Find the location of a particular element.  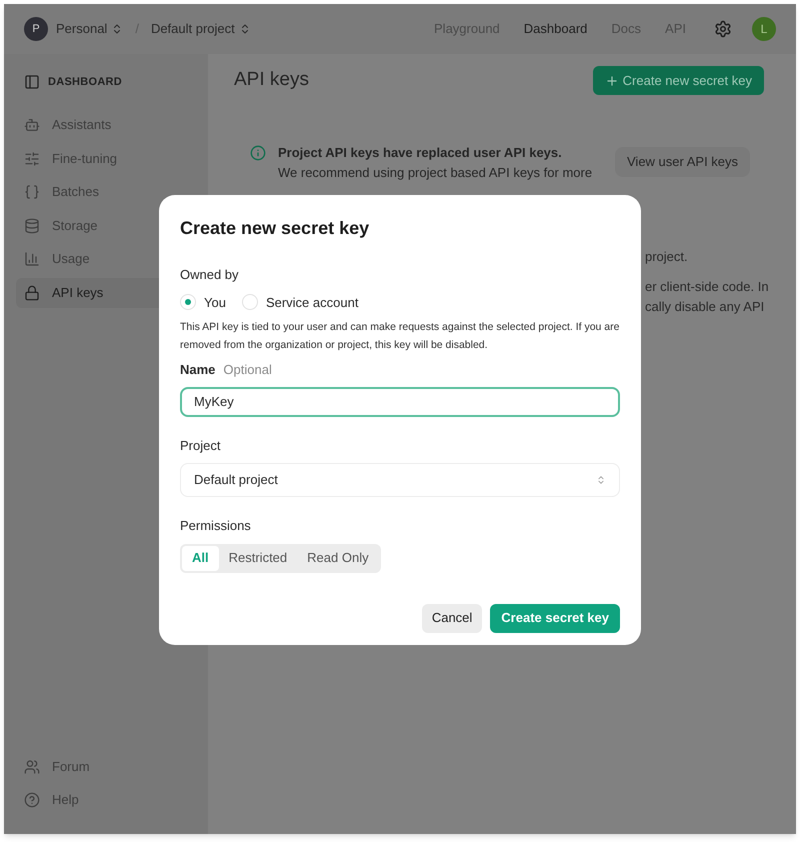

chevron-updown-icon is located at coordinates (601, 480).